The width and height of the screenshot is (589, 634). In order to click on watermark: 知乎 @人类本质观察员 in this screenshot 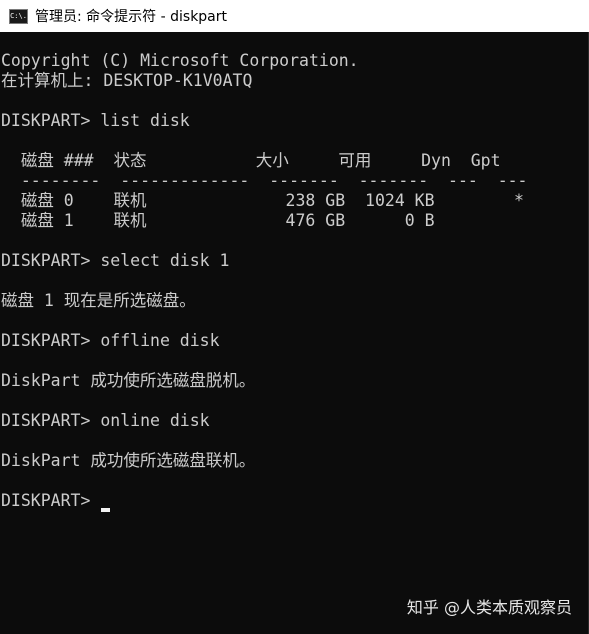, I will do `click(489, 607)`.